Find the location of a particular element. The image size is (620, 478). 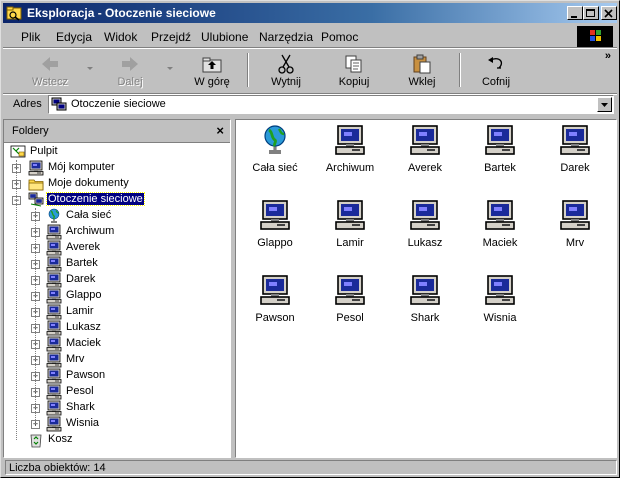

tree-item: Pulpit is located at coordinates (116, 152).